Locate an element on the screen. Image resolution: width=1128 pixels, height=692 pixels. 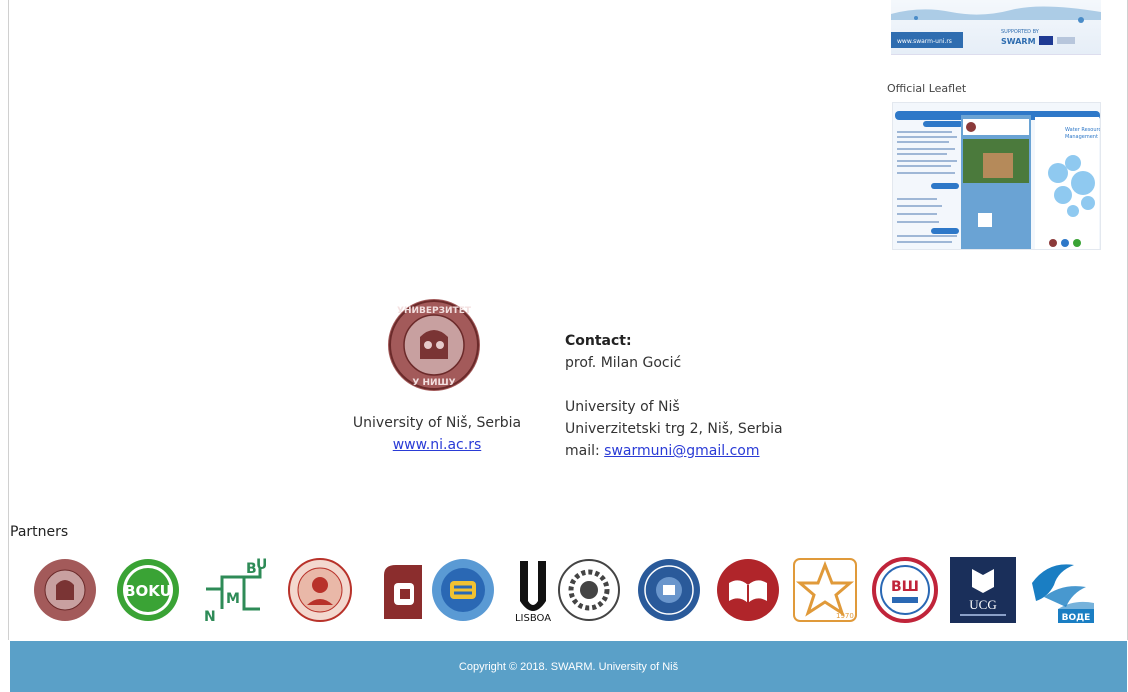
boku-logo: BOKU is located at coordinates (148, 590).